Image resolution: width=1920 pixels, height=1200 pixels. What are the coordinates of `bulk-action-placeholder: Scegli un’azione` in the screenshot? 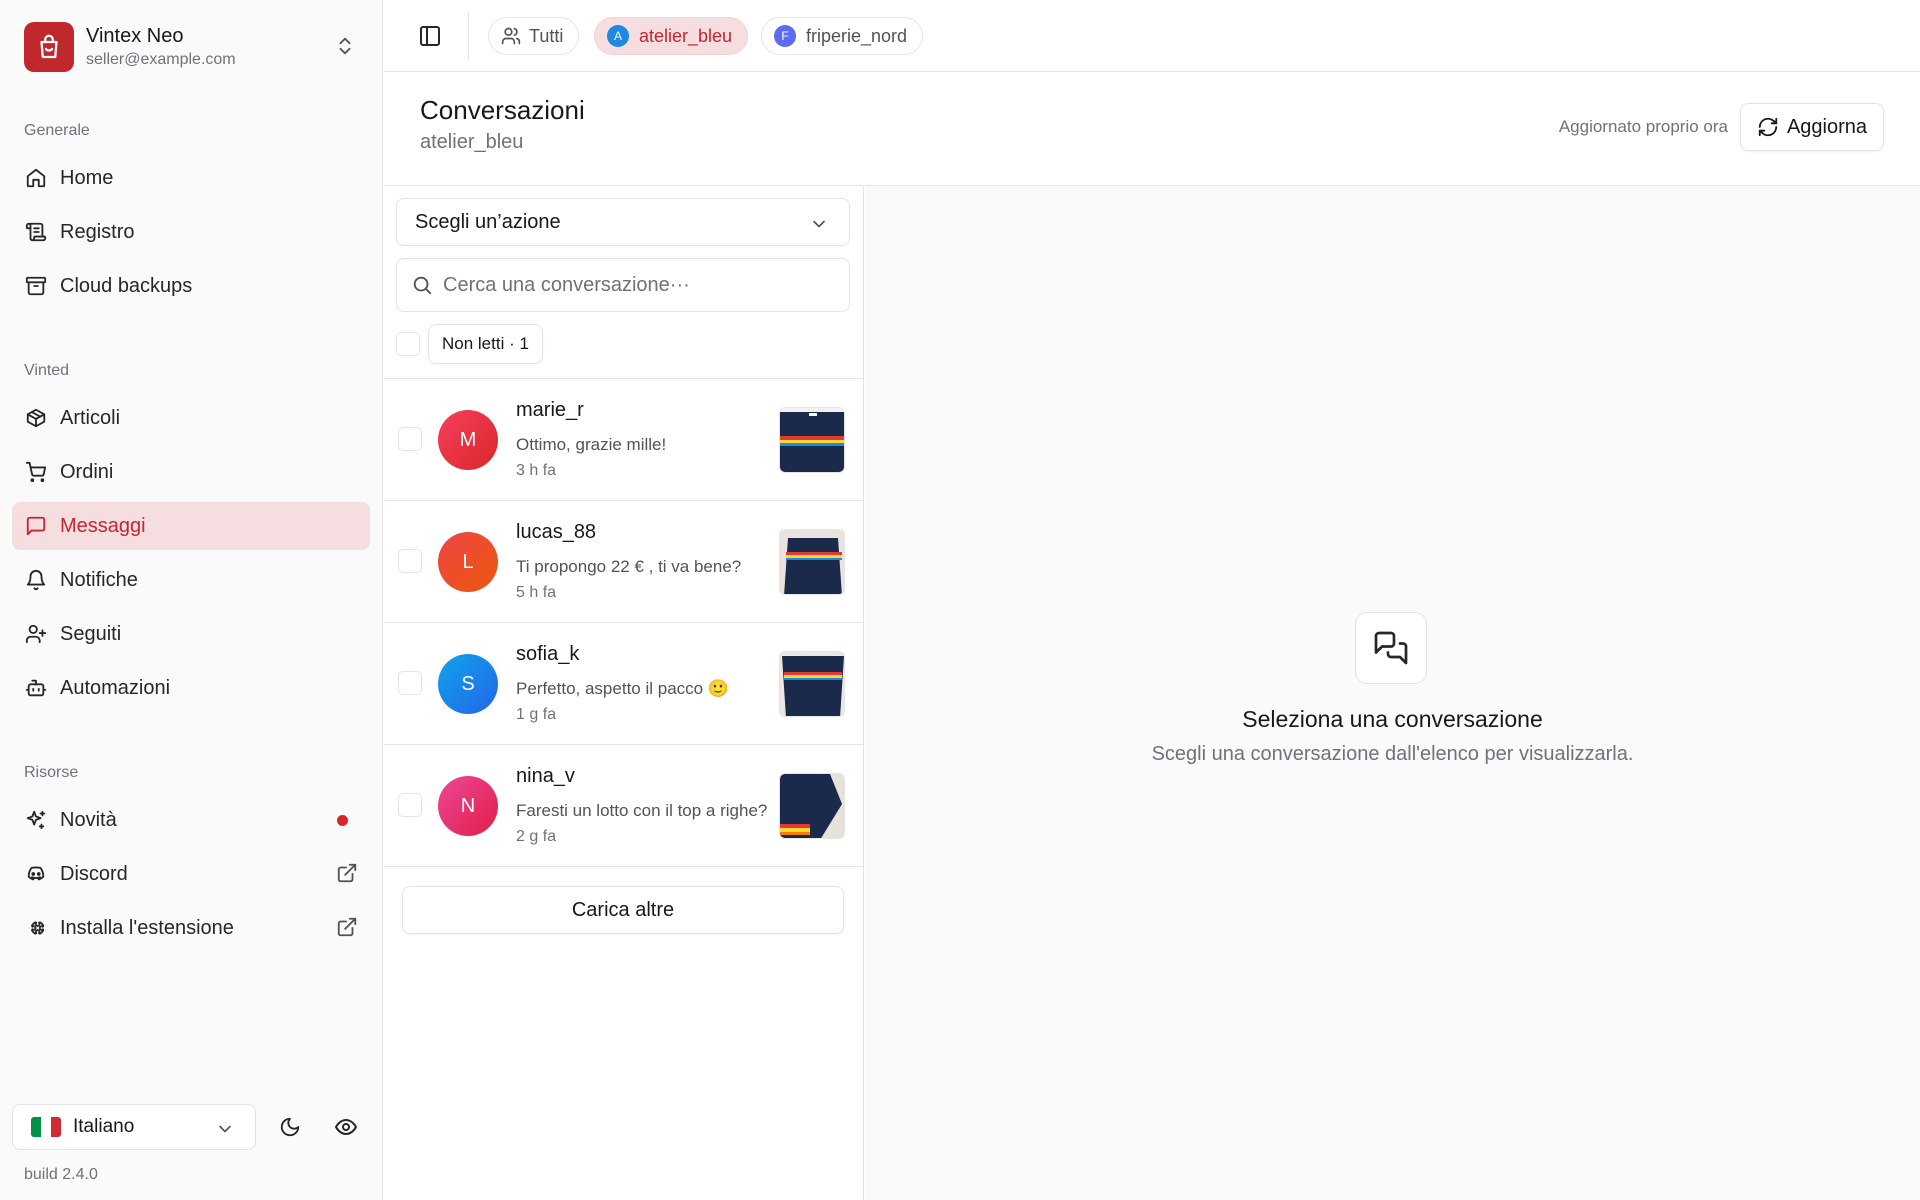 It's located at (488, 221).